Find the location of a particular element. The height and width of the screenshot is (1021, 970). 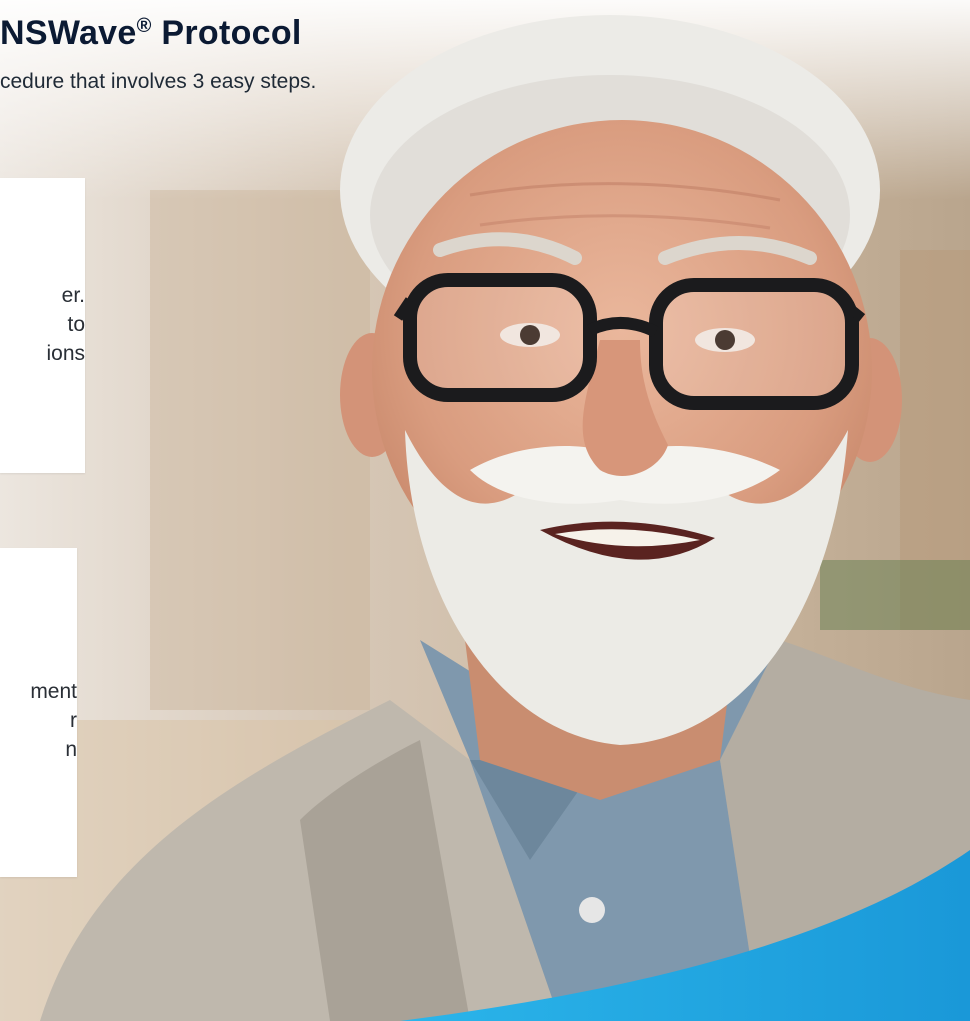

page-title-suffix: Protocol is located at coordinates (226, 33).